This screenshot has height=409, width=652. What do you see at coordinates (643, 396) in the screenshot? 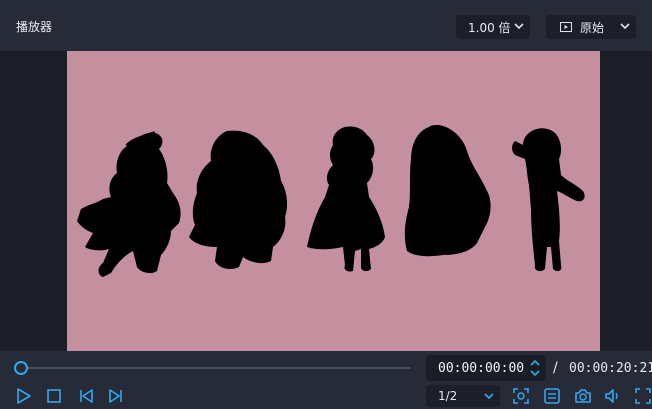
I see `fullscreen-icon` at bounding box center [643, 396].